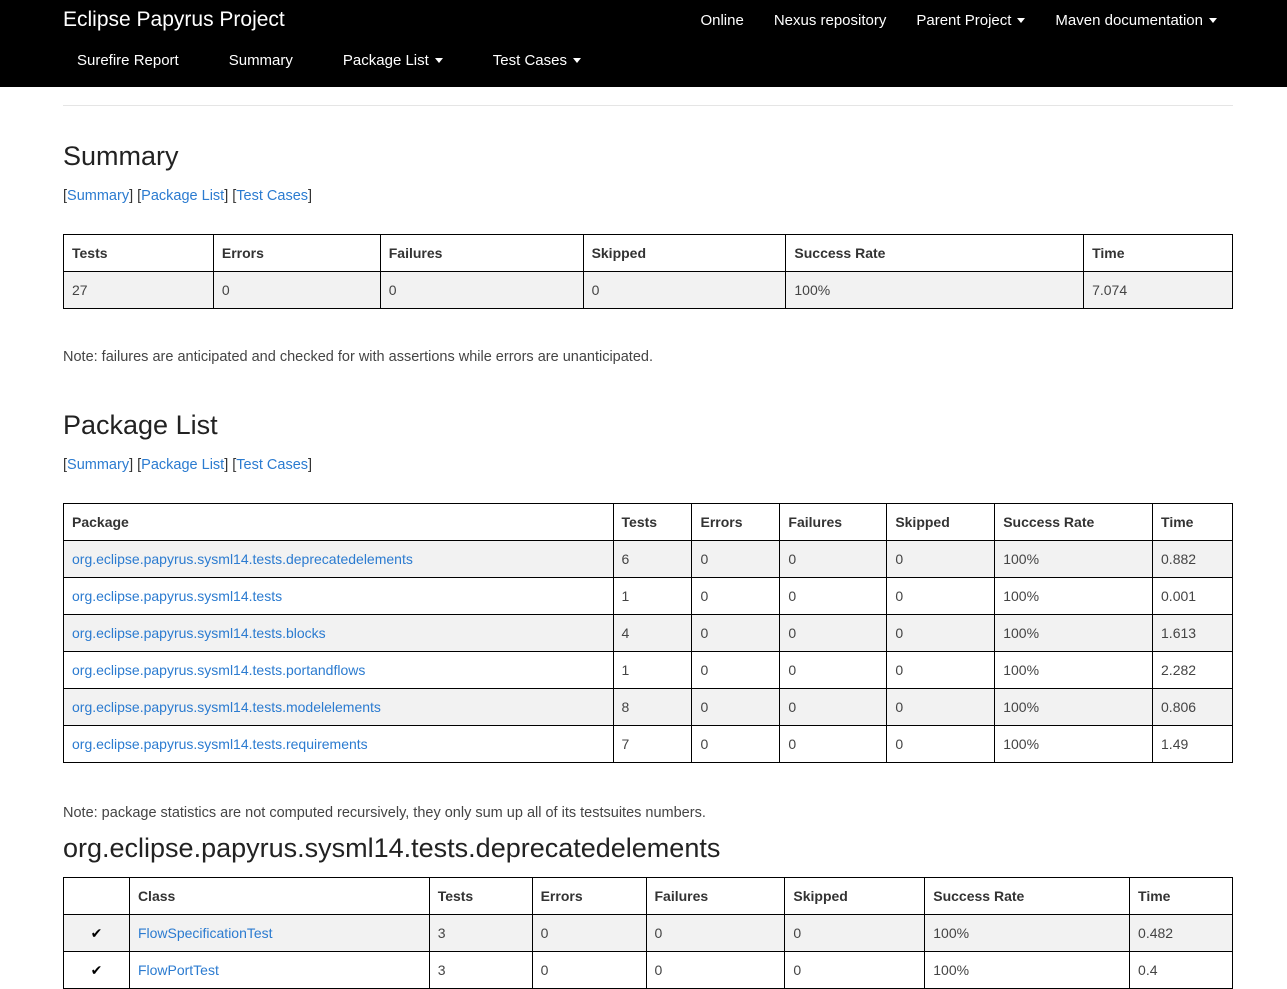  I want to click on subnav-item-surefire-report: Surefire Report, so click(128, 60).